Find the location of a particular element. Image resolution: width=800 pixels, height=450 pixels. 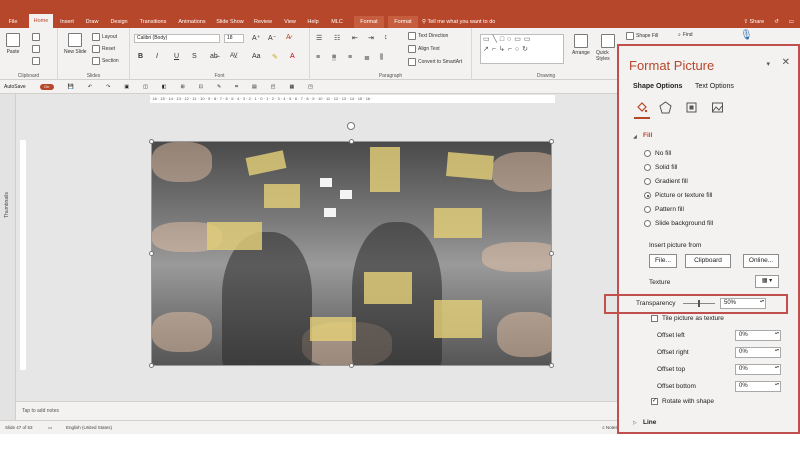

qat-misc-icon-9: ▦ is located at coordinates (291, 87).